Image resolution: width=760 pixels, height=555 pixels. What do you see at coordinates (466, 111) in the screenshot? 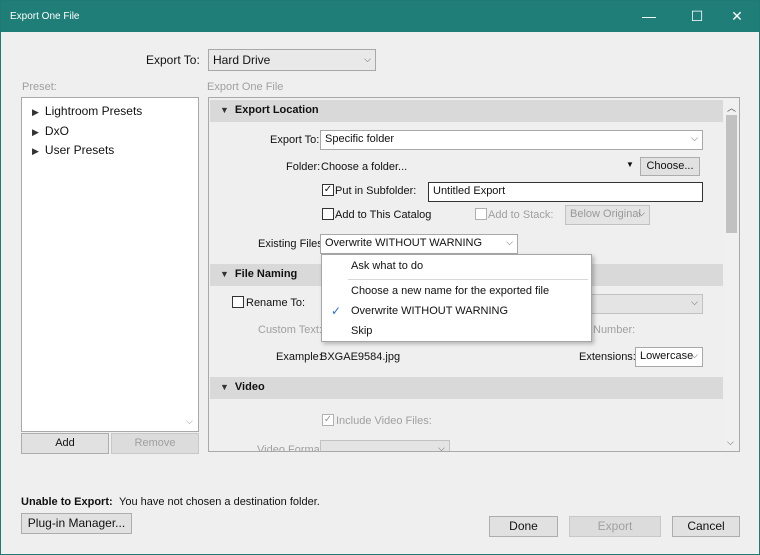
I see `section-export-location: ▼ Export Location` at bounding box center [466, 111].